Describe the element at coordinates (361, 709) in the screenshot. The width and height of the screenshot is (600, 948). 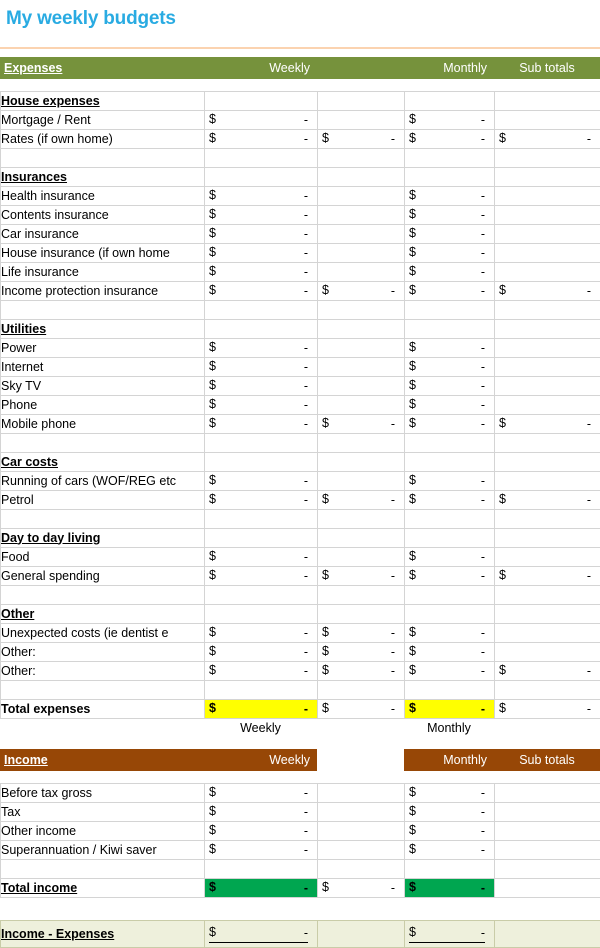
I see `total-expenses-weekly-subtotal: $-` at that location.